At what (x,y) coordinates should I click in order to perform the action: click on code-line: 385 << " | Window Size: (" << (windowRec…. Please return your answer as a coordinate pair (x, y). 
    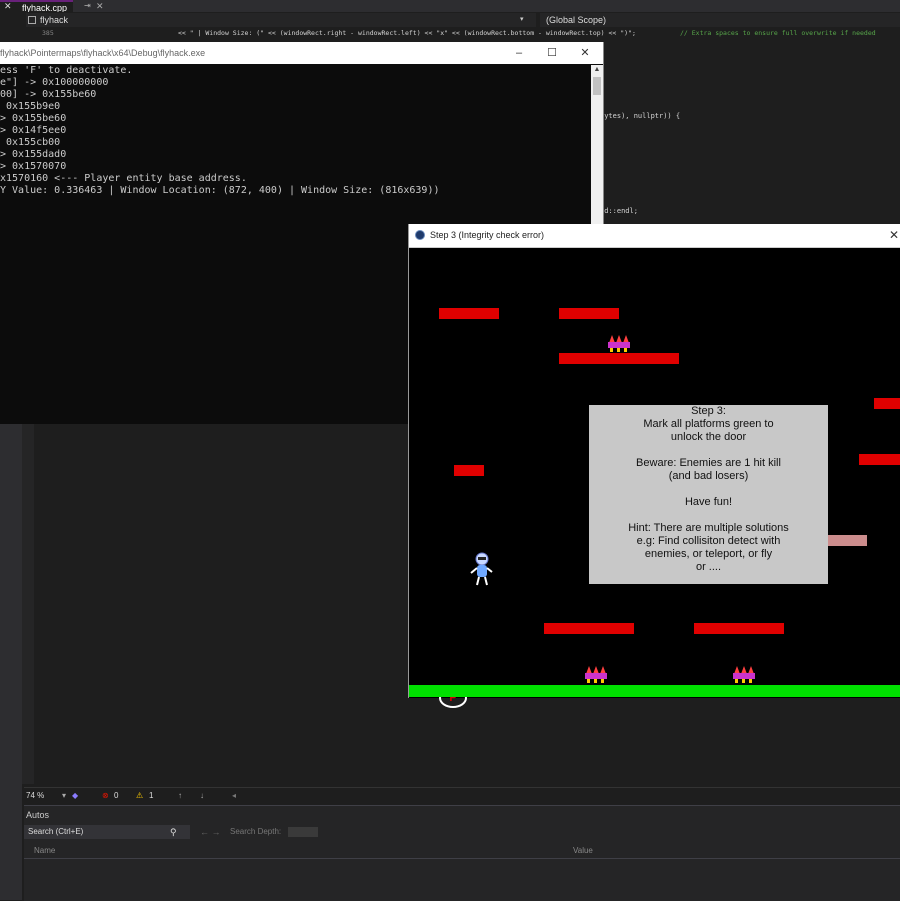
    Looking at the image, I should click on (450, 35).